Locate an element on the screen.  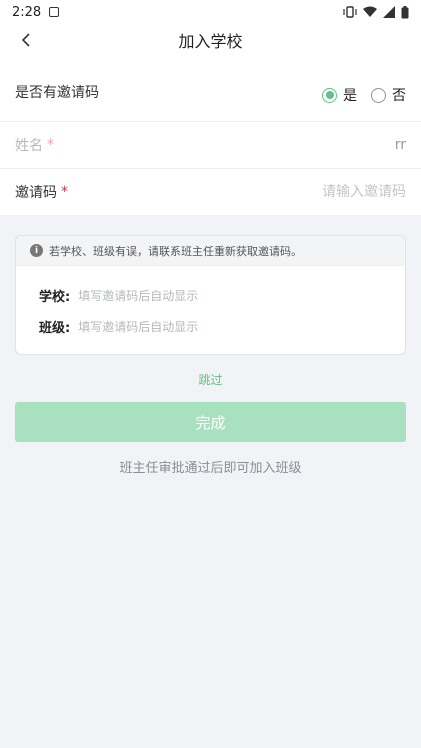
school-value: 填写邀请码后自动显示 is located at coordinates (138, 296).